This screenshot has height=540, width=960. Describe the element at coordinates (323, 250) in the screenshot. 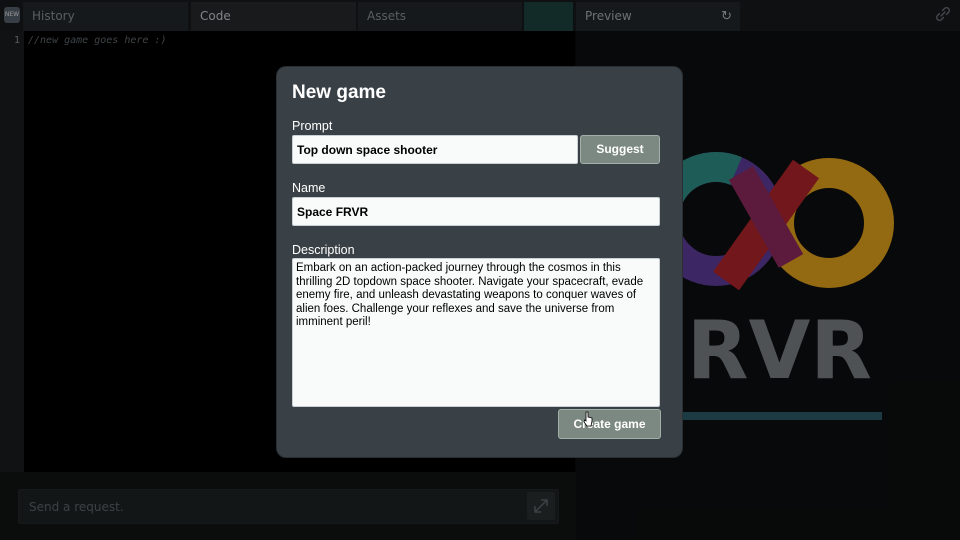

I see `description-label: Description` at that location.